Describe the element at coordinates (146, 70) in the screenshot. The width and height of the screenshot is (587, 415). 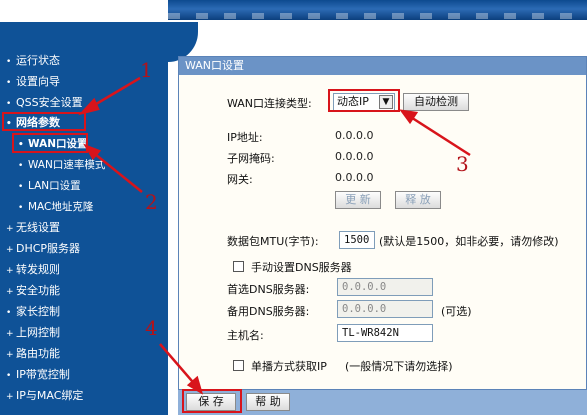
I see `annotation-number-1: 1` at that location.